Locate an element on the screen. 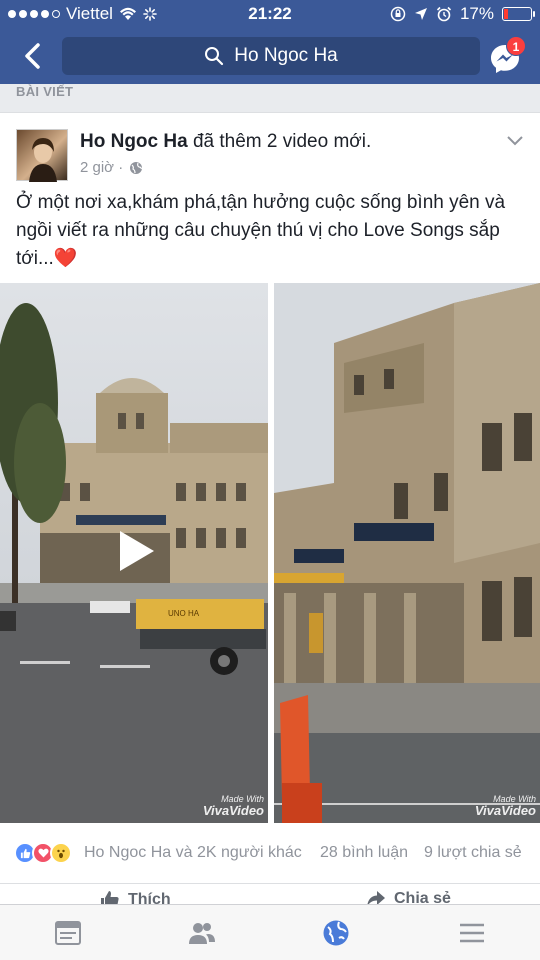  reaction-icons is located at coordinates (43, 853).